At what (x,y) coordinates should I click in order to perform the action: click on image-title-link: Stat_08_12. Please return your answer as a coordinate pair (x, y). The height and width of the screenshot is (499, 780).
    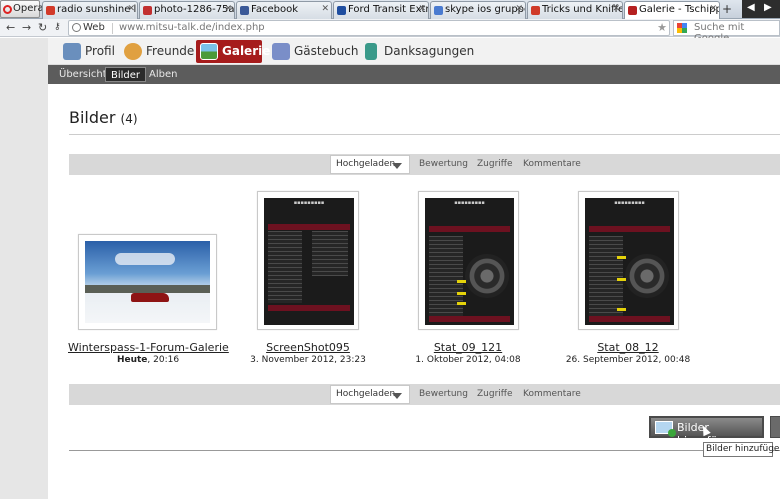
    Looking at the image, I should click on (628, 347).